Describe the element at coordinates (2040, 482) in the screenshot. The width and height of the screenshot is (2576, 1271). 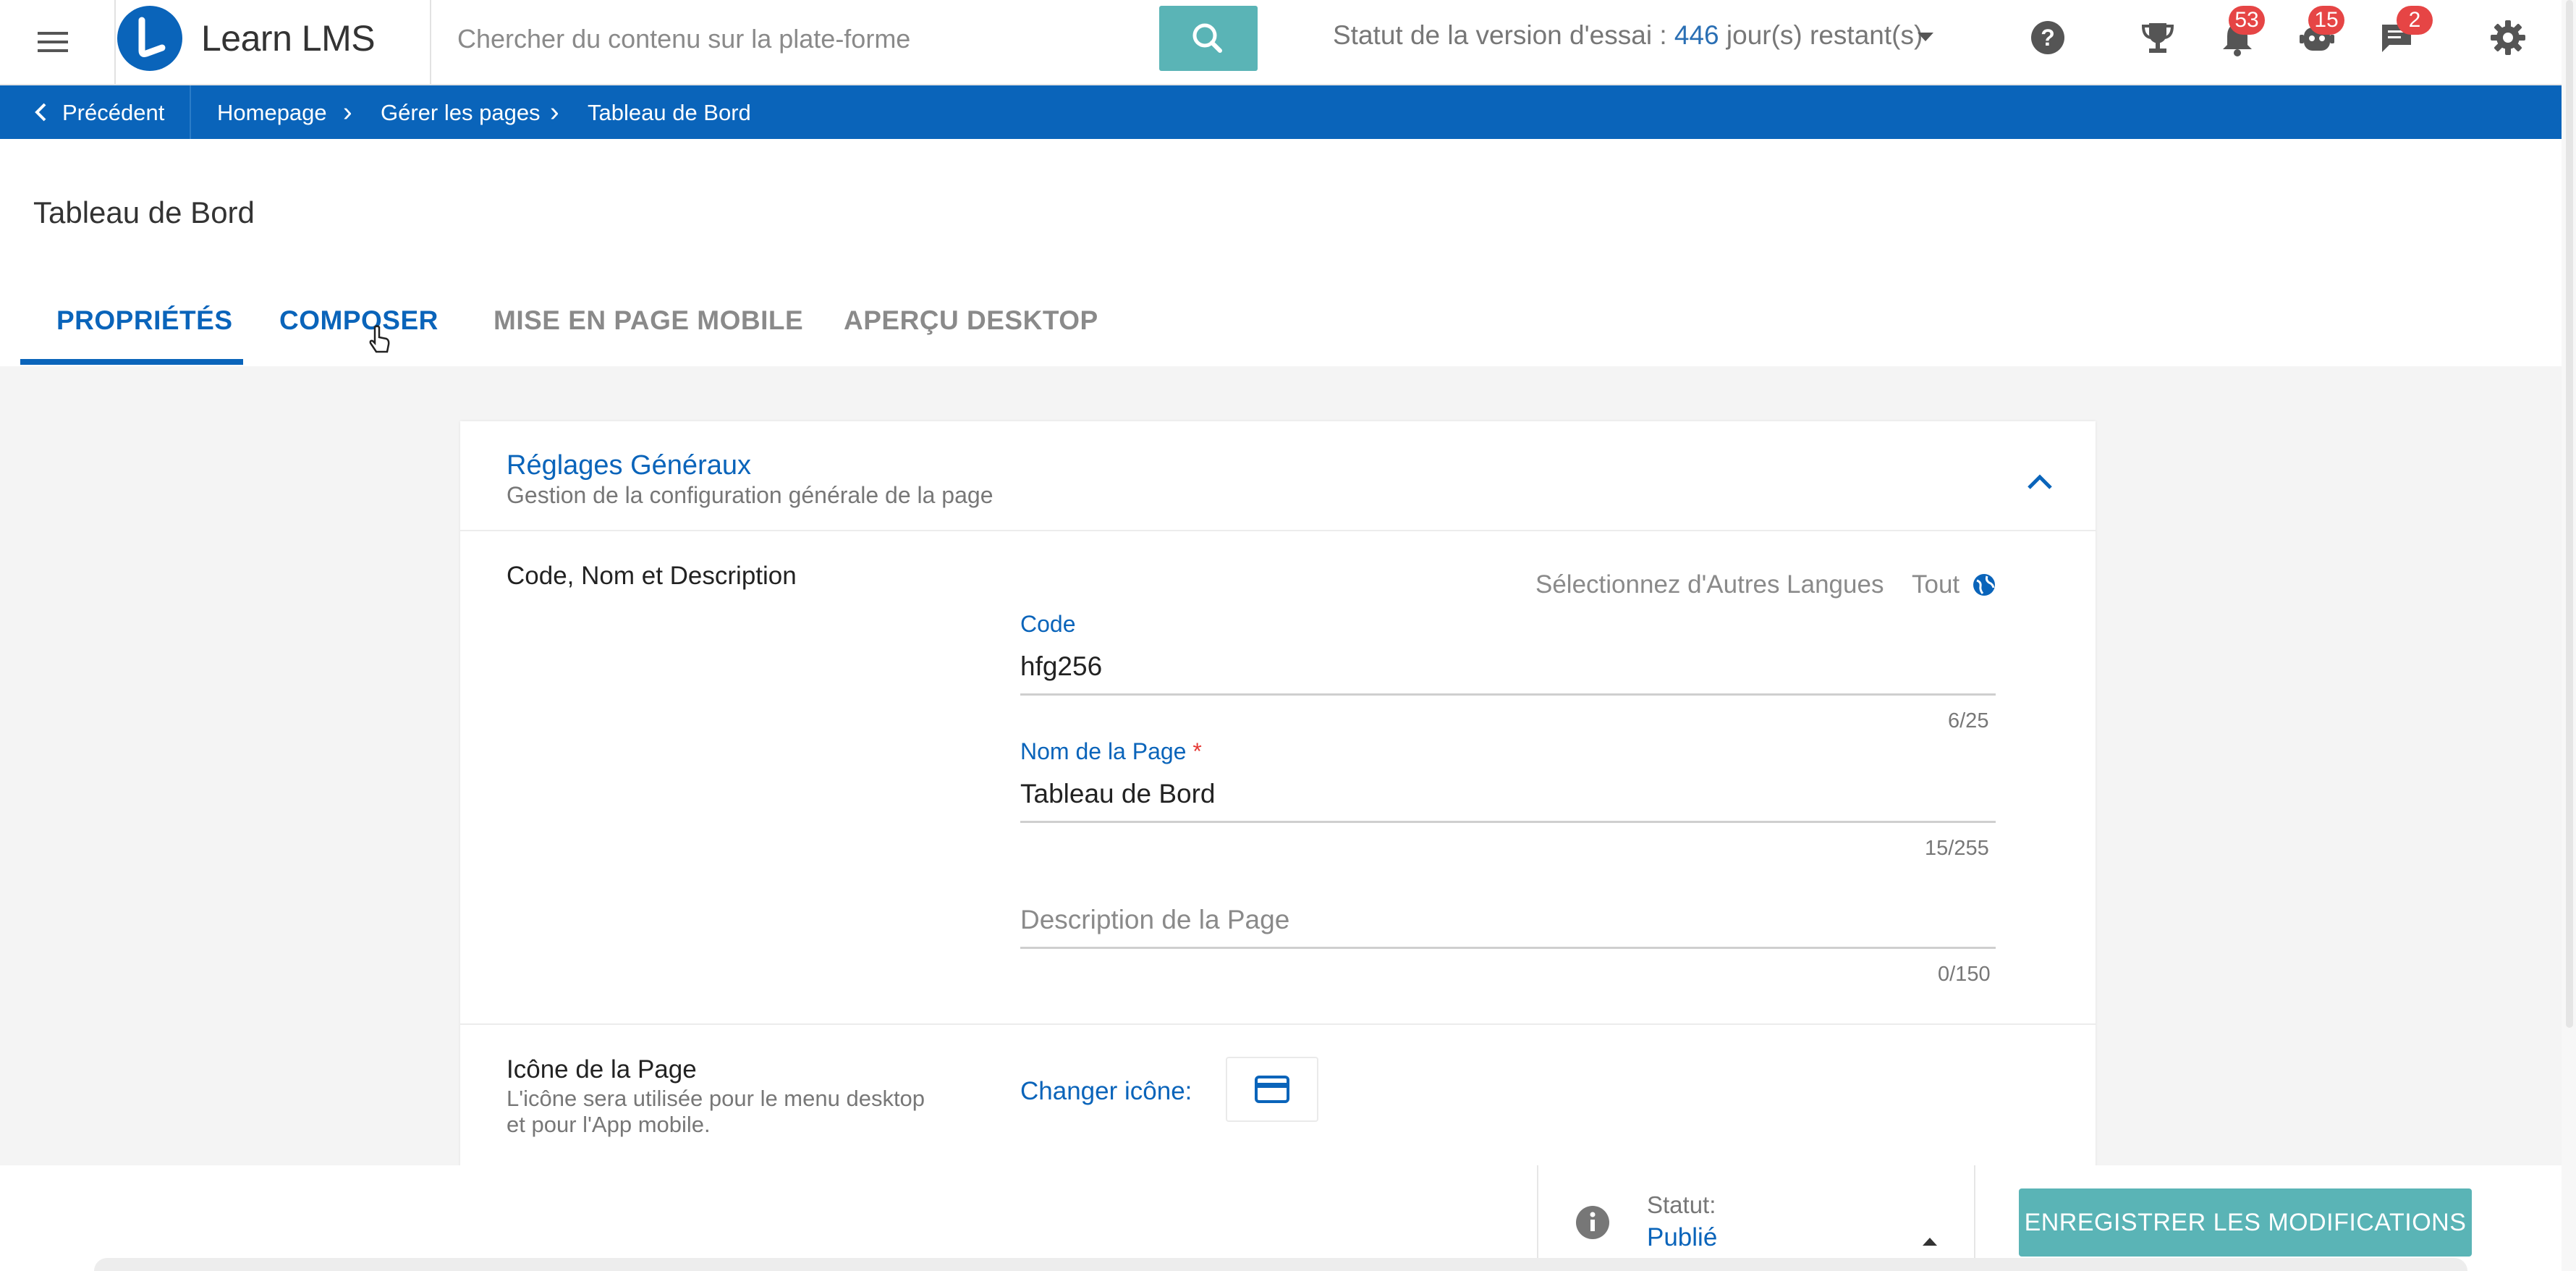
I see `chevron-up-icon` at that location.